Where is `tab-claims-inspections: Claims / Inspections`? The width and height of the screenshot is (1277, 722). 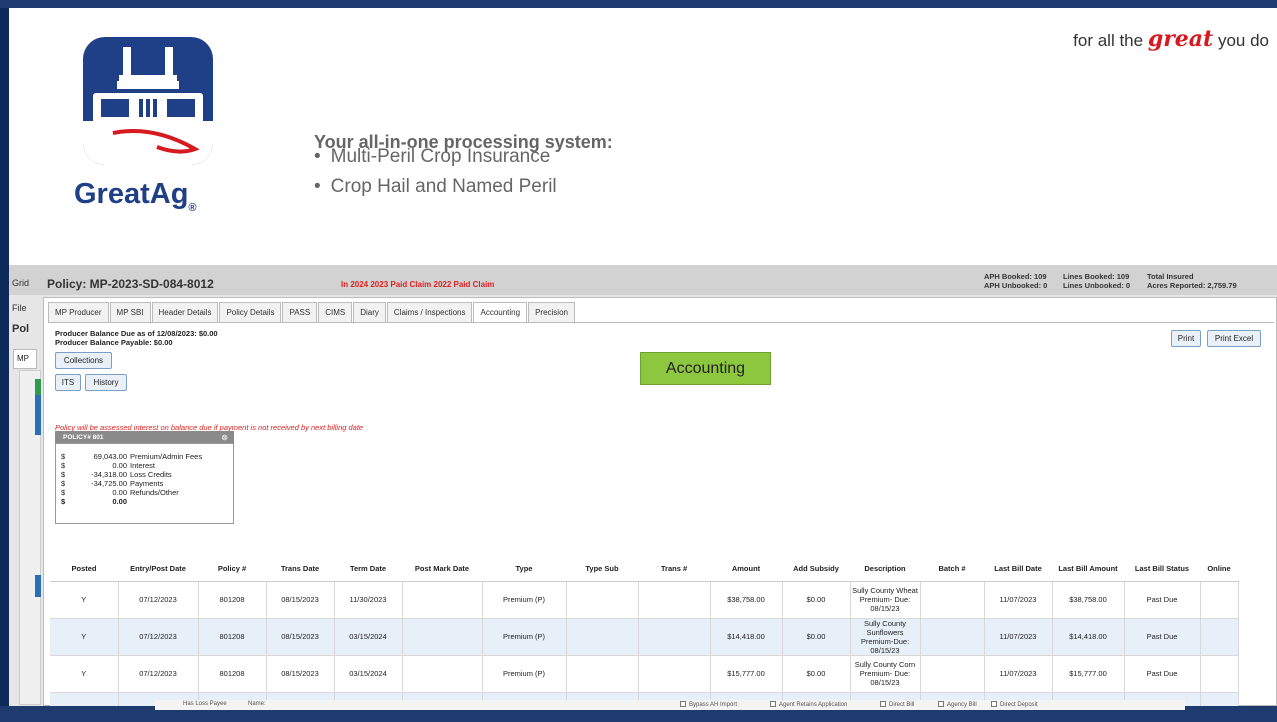 tab-claims-inspections: Claims / Inspections is located at coordinates (429, 312).